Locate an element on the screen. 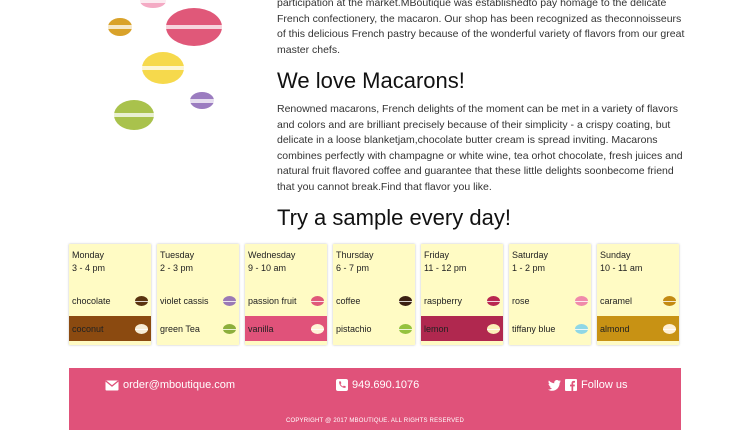  macaron-purple is located at coordinates (202, 100).